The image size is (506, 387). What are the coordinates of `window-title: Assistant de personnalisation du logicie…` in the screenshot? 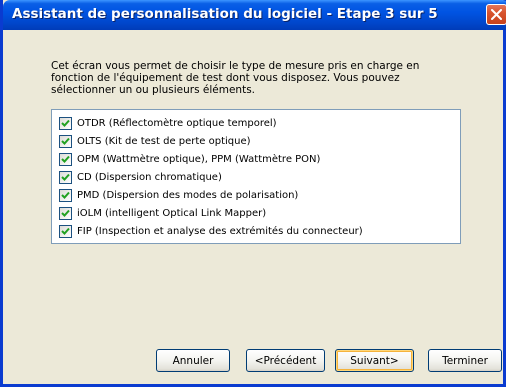 It's located at (225, 14).